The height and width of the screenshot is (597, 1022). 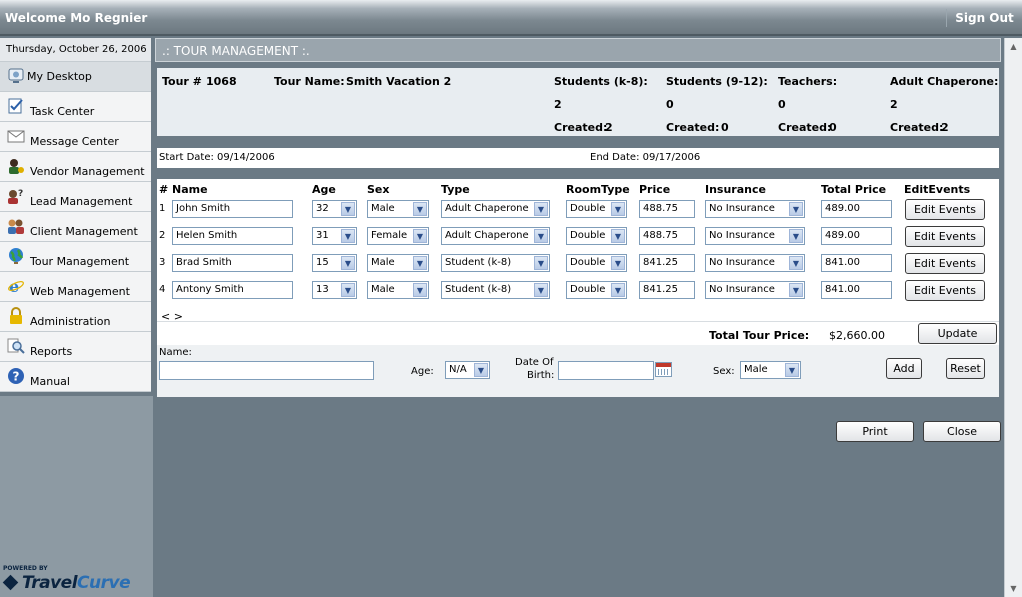 I want to click on sidebar-item-task-center: Task Center, so click(x=75, y=107).